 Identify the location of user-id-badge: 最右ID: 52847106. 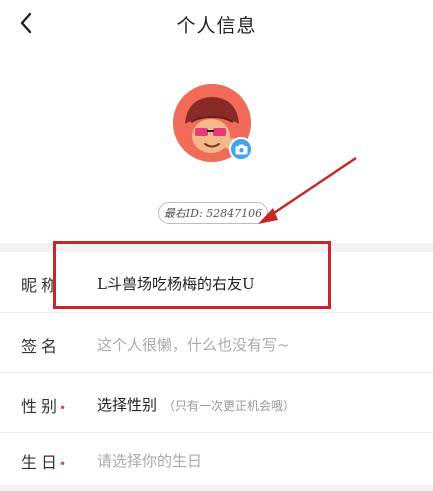
(213, 213).